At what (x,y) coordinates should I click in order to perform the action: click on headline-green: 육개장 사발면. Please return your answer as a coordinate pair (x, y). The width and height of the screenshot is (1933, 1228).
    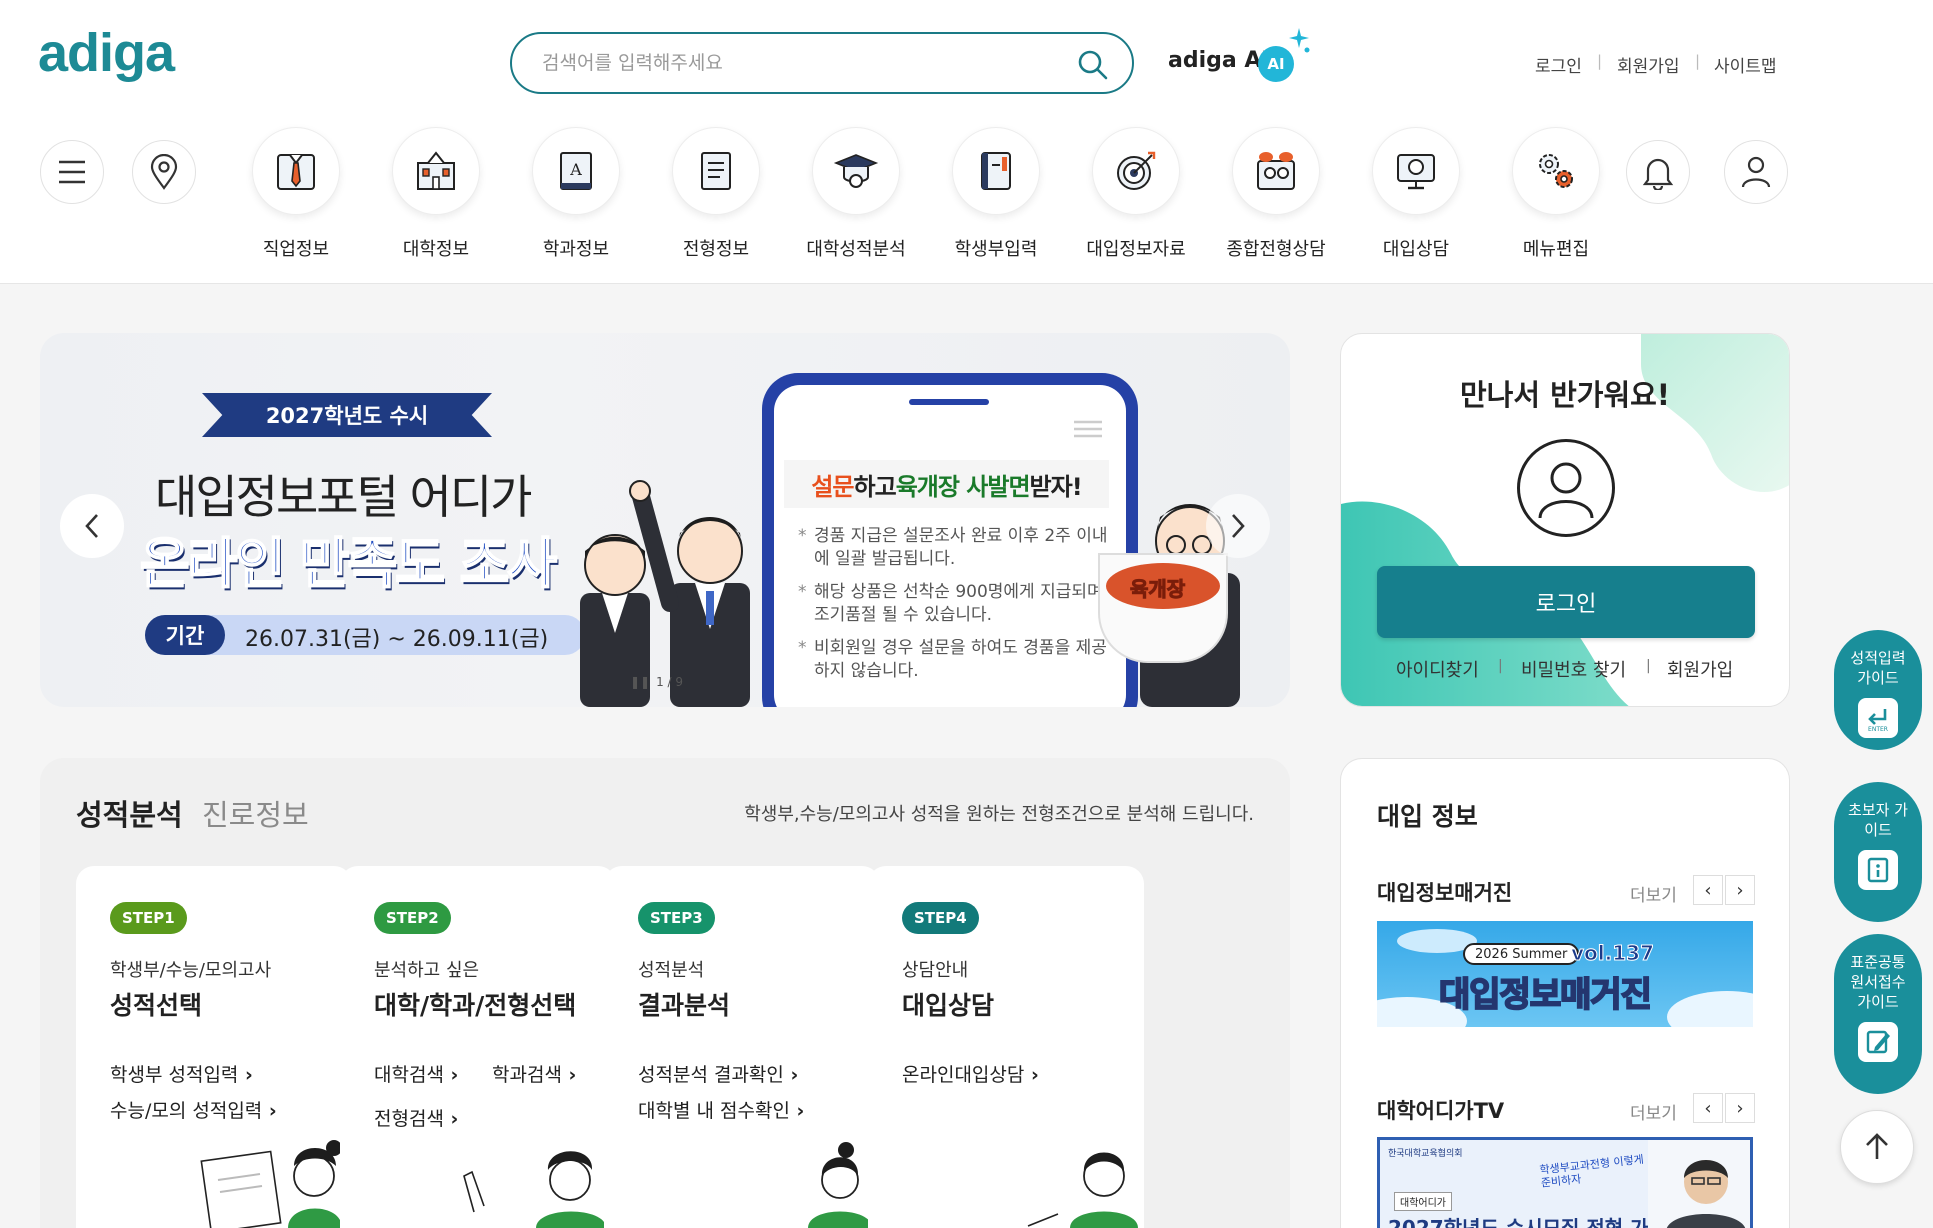
    Looking at the image, I should click on (963, 486).